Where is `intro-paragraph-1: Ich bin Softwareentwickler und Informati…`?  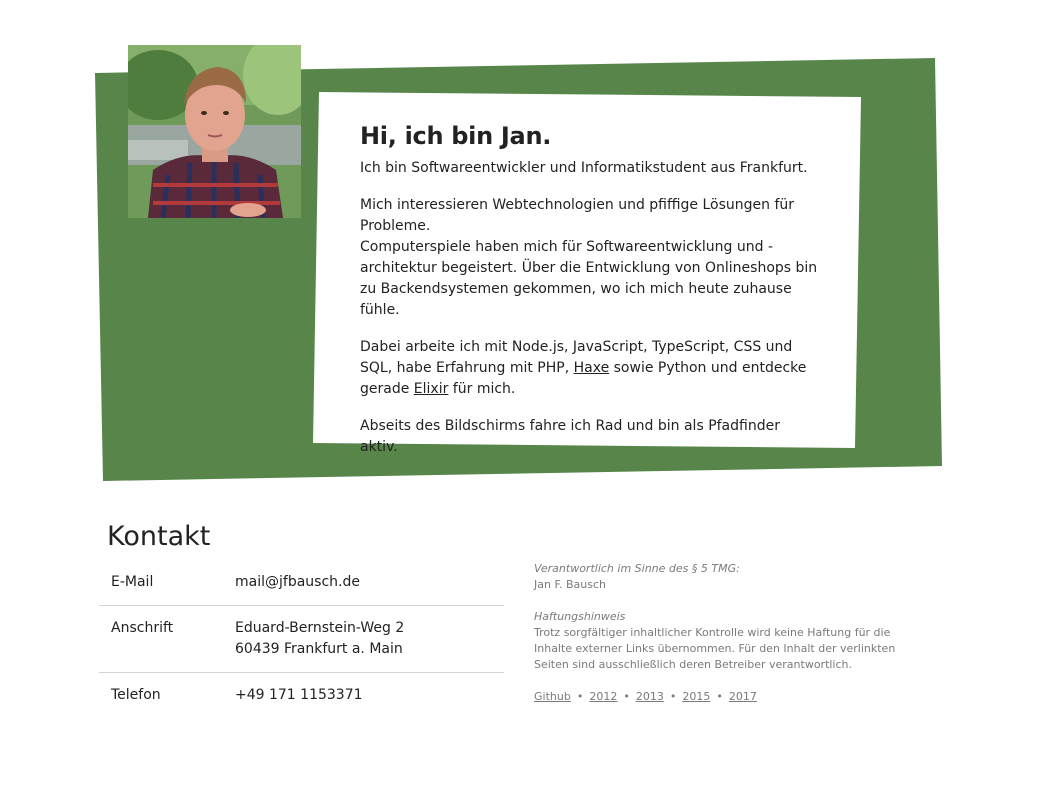
intro-paragraph-1: Ich bin Softwareentwickler und Informati… is located at coordinates (590, 168).